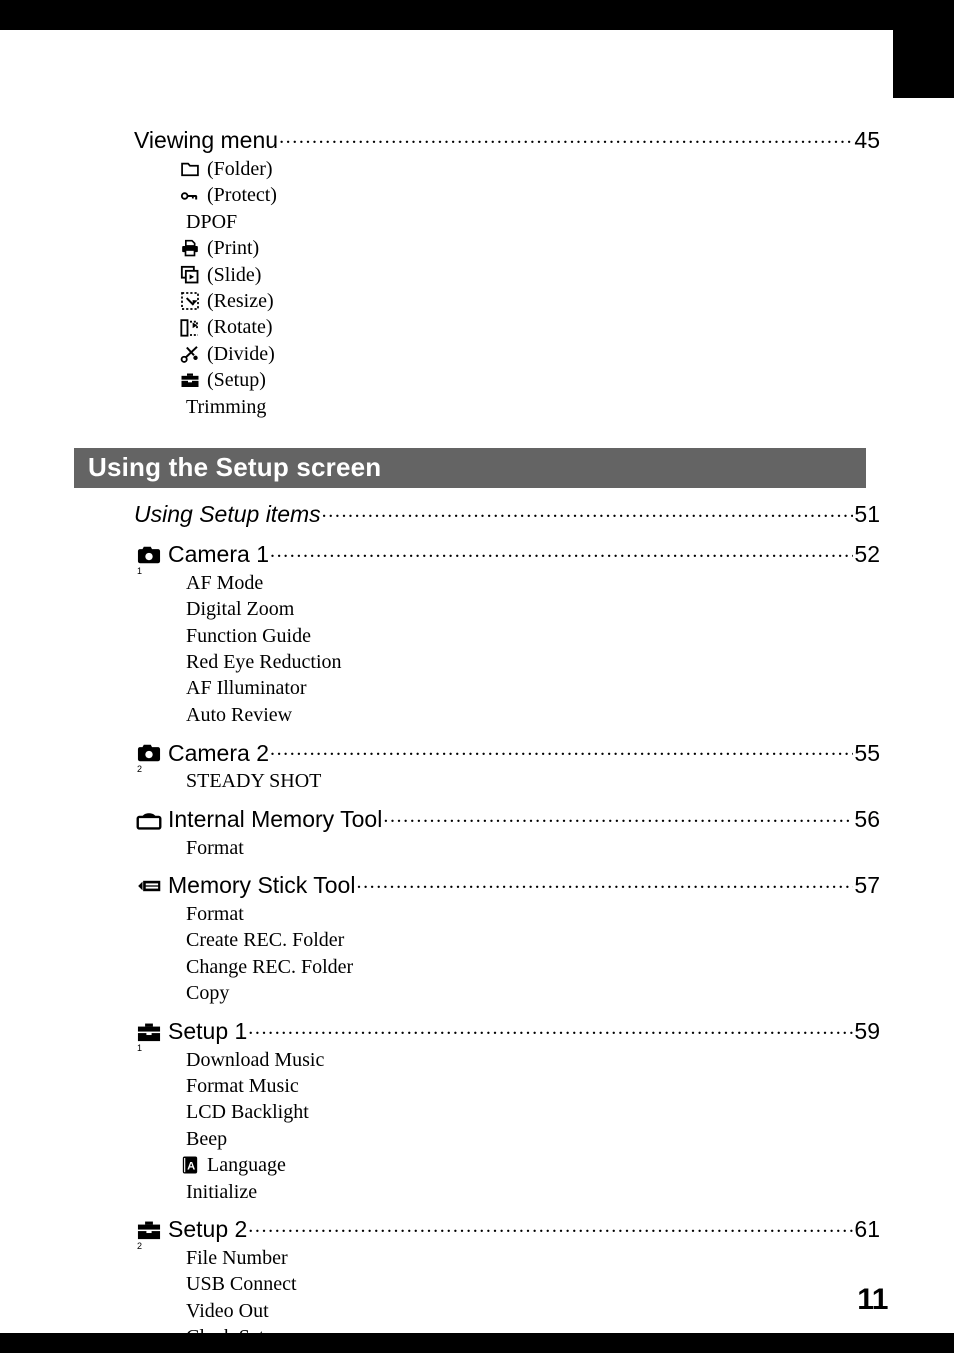 The width and height of the screenshot is (954, 1361). Describe the element at coordinates (529, 380) in the screenshot. I see `viewing-menu-item: (Setup)` at that location.